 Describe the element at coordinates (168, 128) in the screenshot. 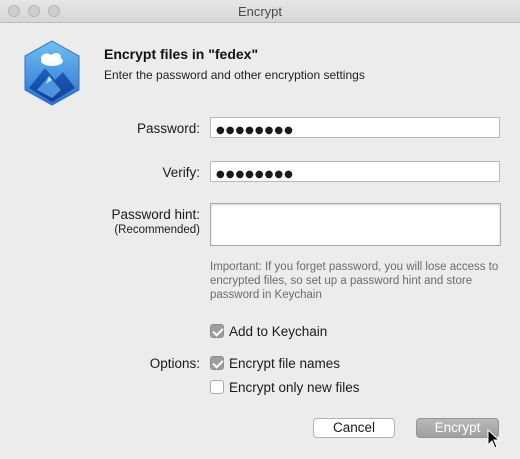

I see `password-label: Password:` at that location.